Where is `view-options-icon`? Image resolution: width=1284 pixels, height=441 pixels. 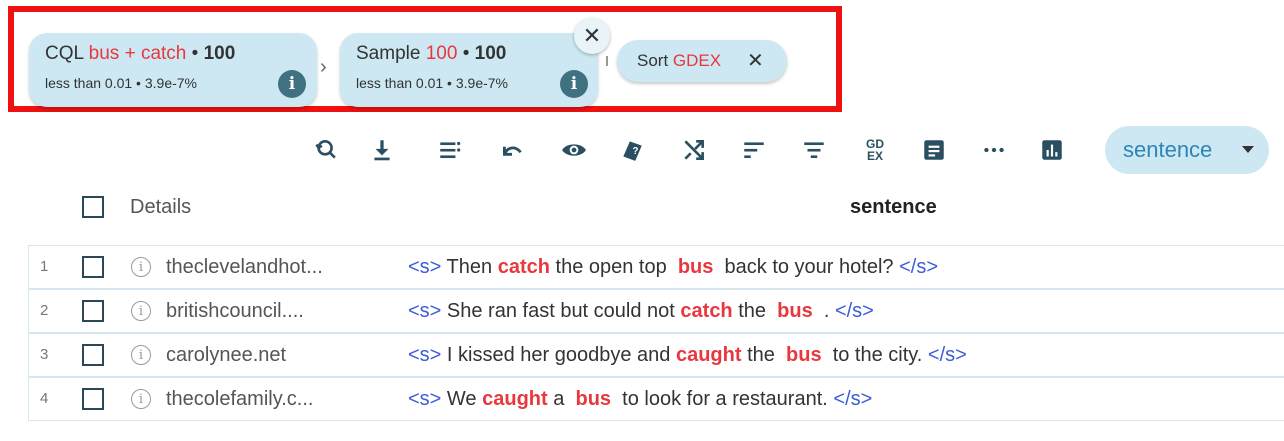
view-options-icon is located at coordinates (450, 150).